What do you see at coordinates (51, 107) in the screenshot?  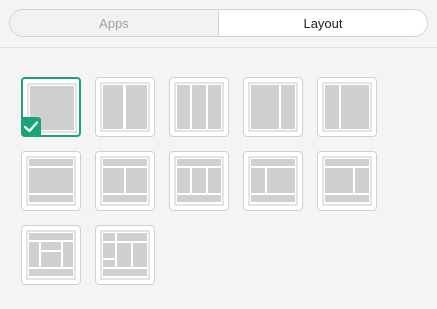 I see `layout-option-single` at bounding box center [51, 107].